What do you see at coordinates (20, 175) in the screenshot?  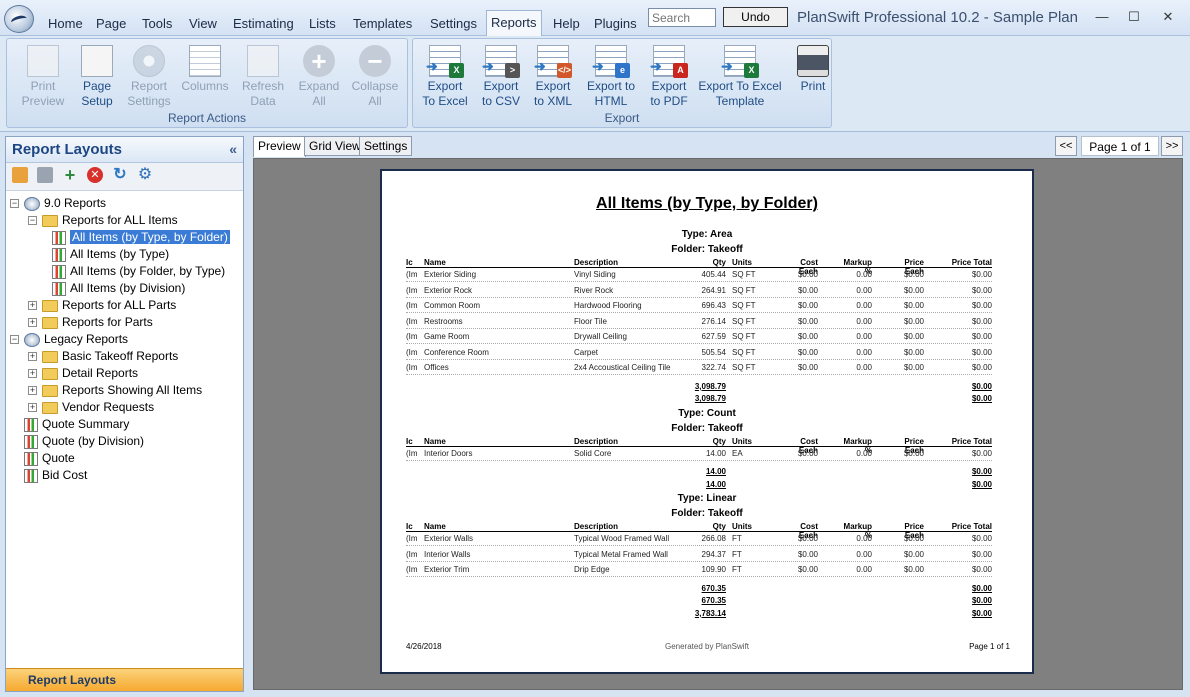 I see `open-folder-icon` at bounding box center [20, 175].